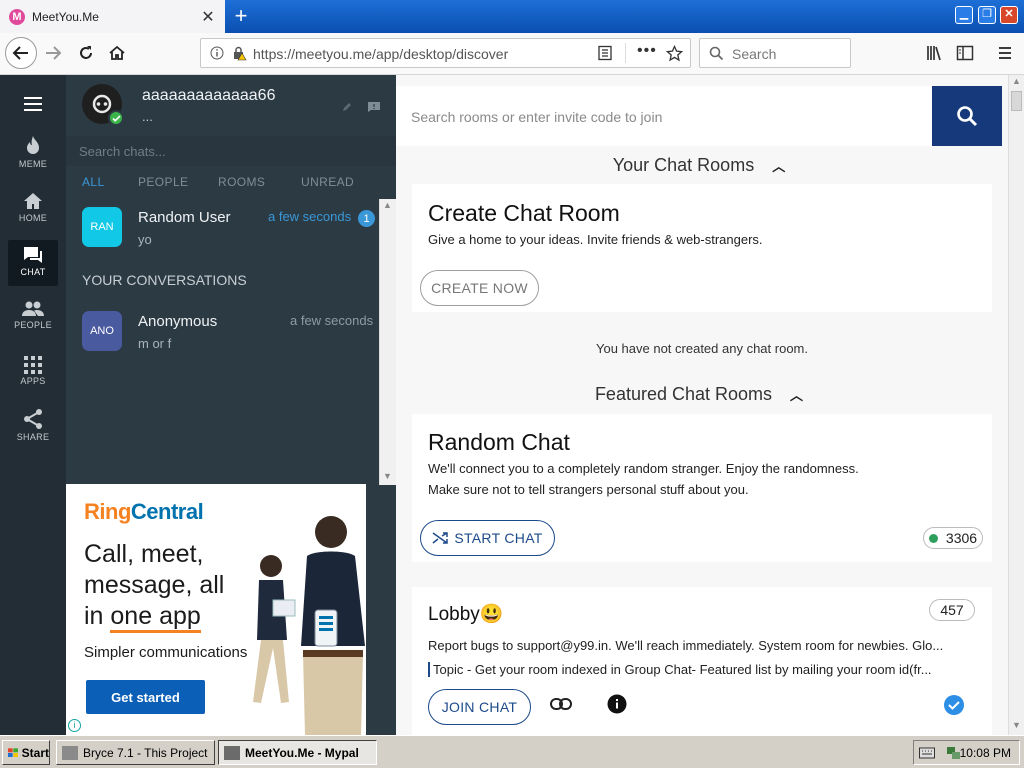 The width and height of the screenshot is (1024, 768). Describe the element at coordinates (479, 707) in the screenshot. I see `join-chat-button: JOIN CHAT` at that location.